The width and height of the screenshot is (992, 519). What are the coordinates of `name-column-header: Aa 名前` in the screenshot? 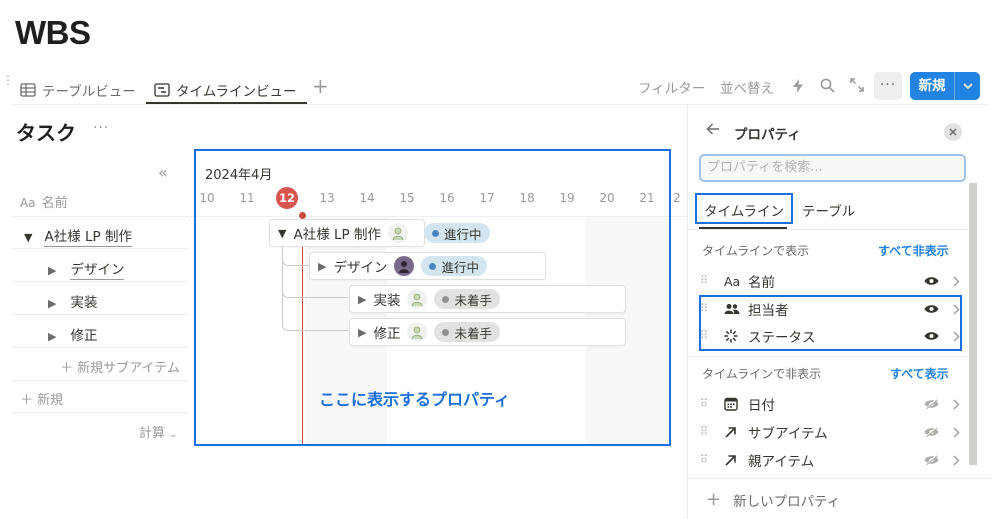 It's located at (44, 201).